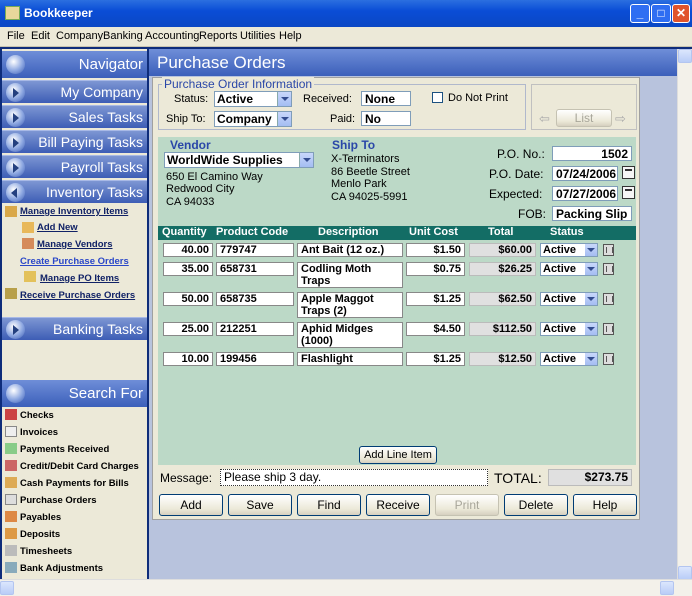  Describe the element at coordinates (369, 197) in the screenshot. I see `shipto-address3: CA 94025-5991` at that location.